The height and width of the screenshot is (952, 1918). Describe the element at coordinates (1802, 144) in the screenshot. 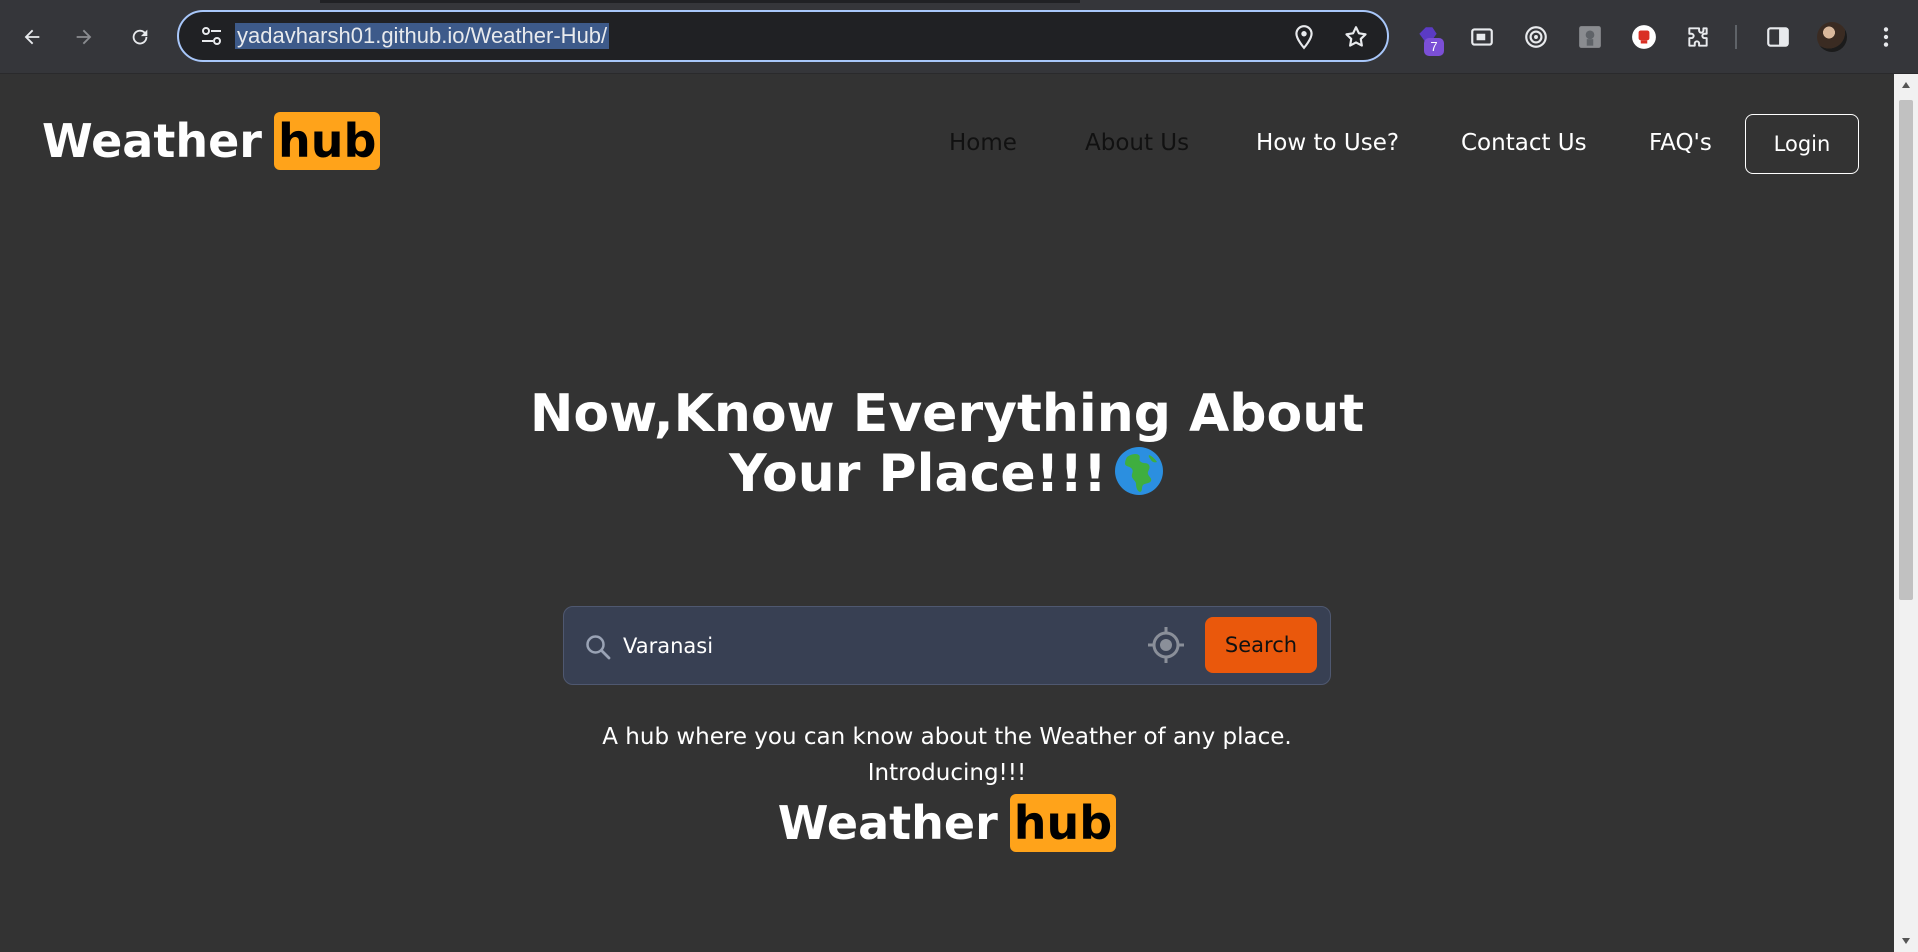

I see `login-button: Login` at that location.